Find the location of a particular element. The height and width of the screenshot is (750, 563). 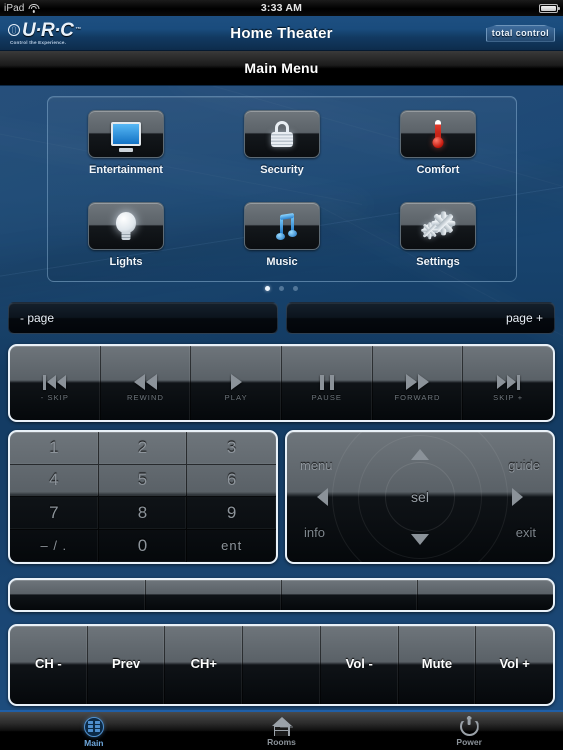

tab-main: Main is located at coordinates (94, 731).